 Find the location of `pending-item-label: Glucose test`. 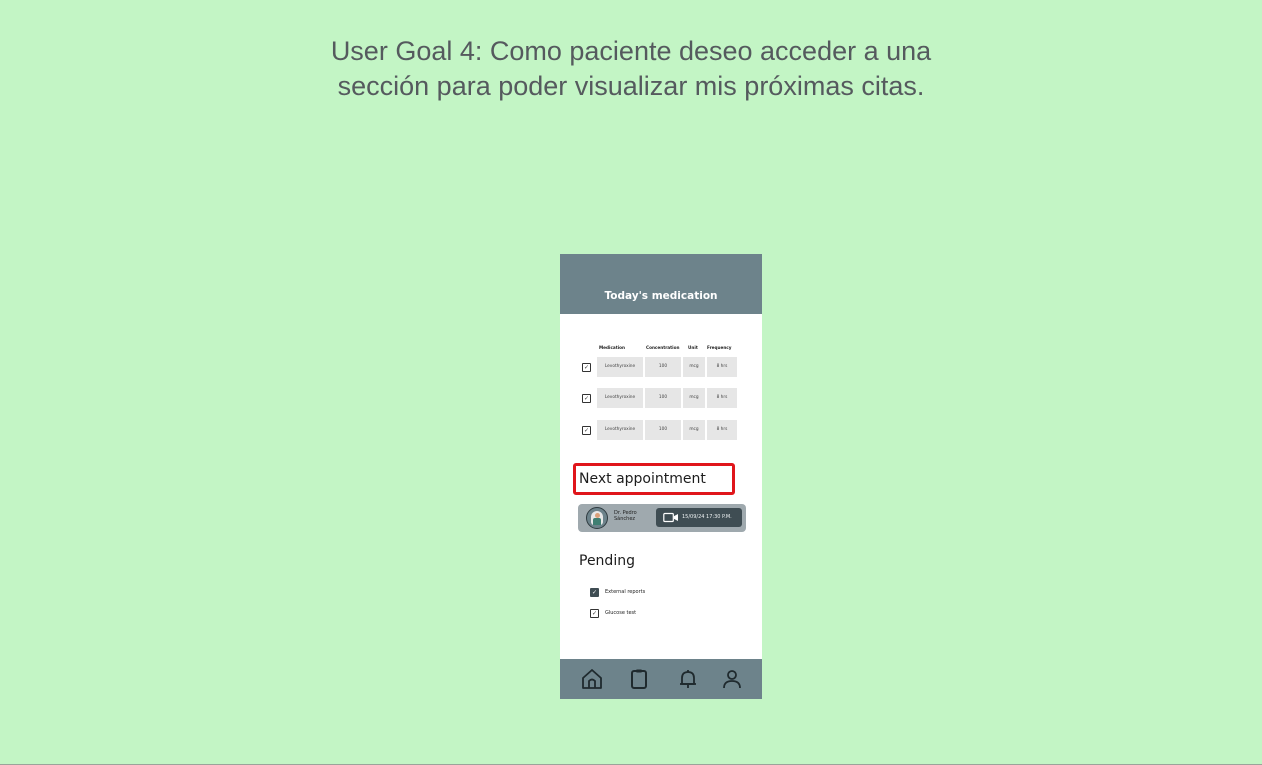

pending-item-label: Glucose test is located at coordinates (621, 613).